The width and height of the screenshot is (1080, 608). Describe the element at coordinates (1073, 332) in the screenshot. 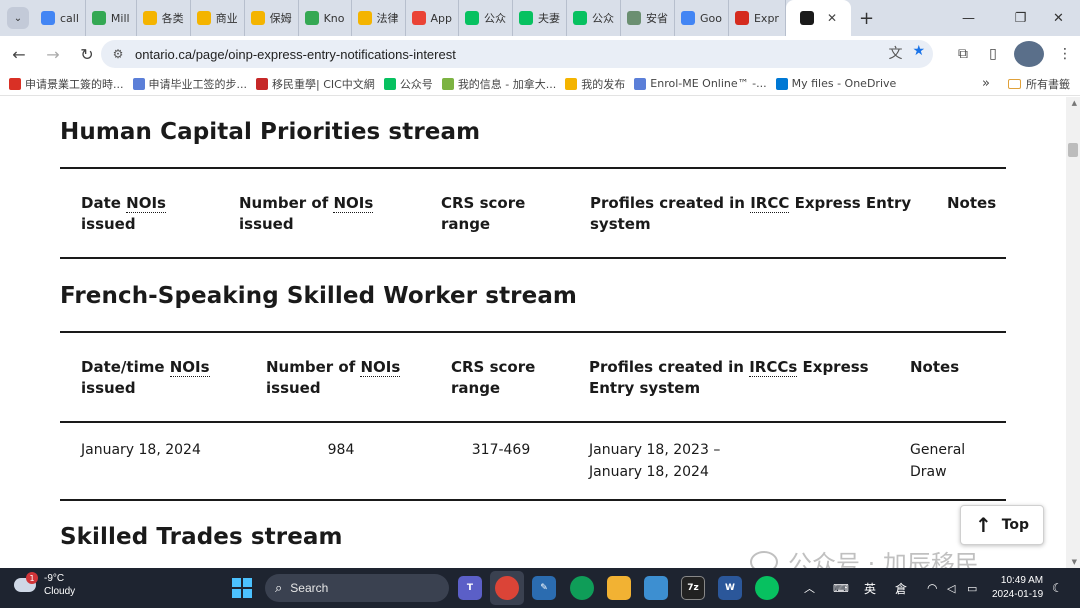

I see `page-scrollbar: ▲ ▼` at that location.